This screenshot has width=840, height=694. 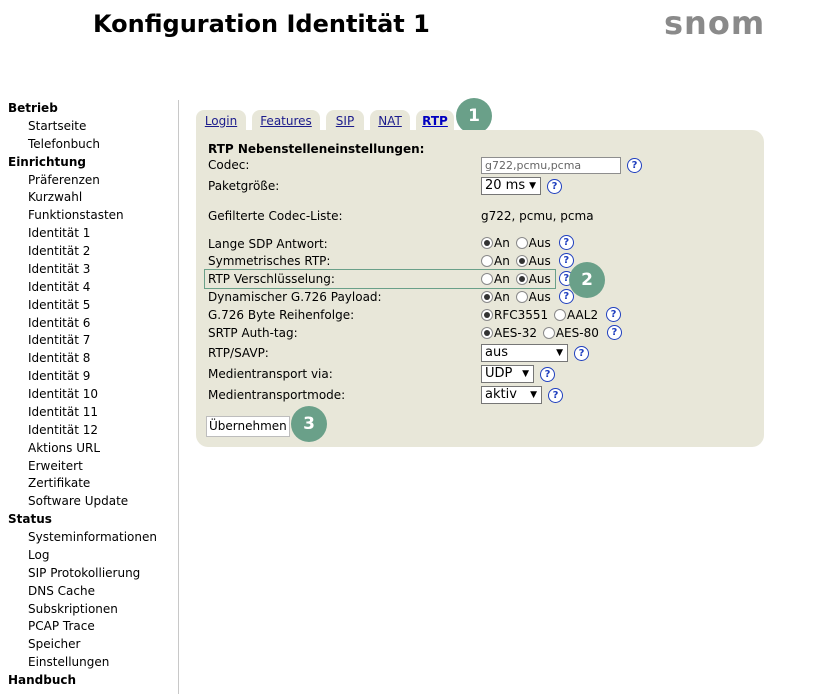 I want to click on tab-features-link: Features, so click(x=286, y=121).